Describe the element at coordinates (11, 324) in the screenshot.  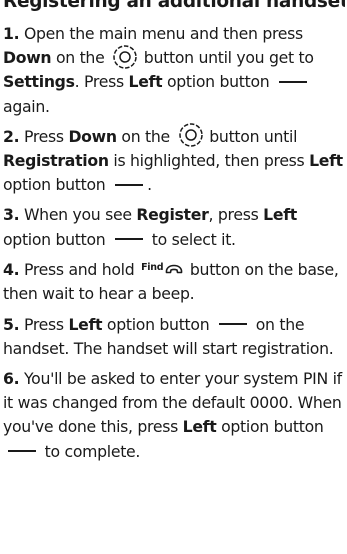
I see `step-number: 5.` at that location.